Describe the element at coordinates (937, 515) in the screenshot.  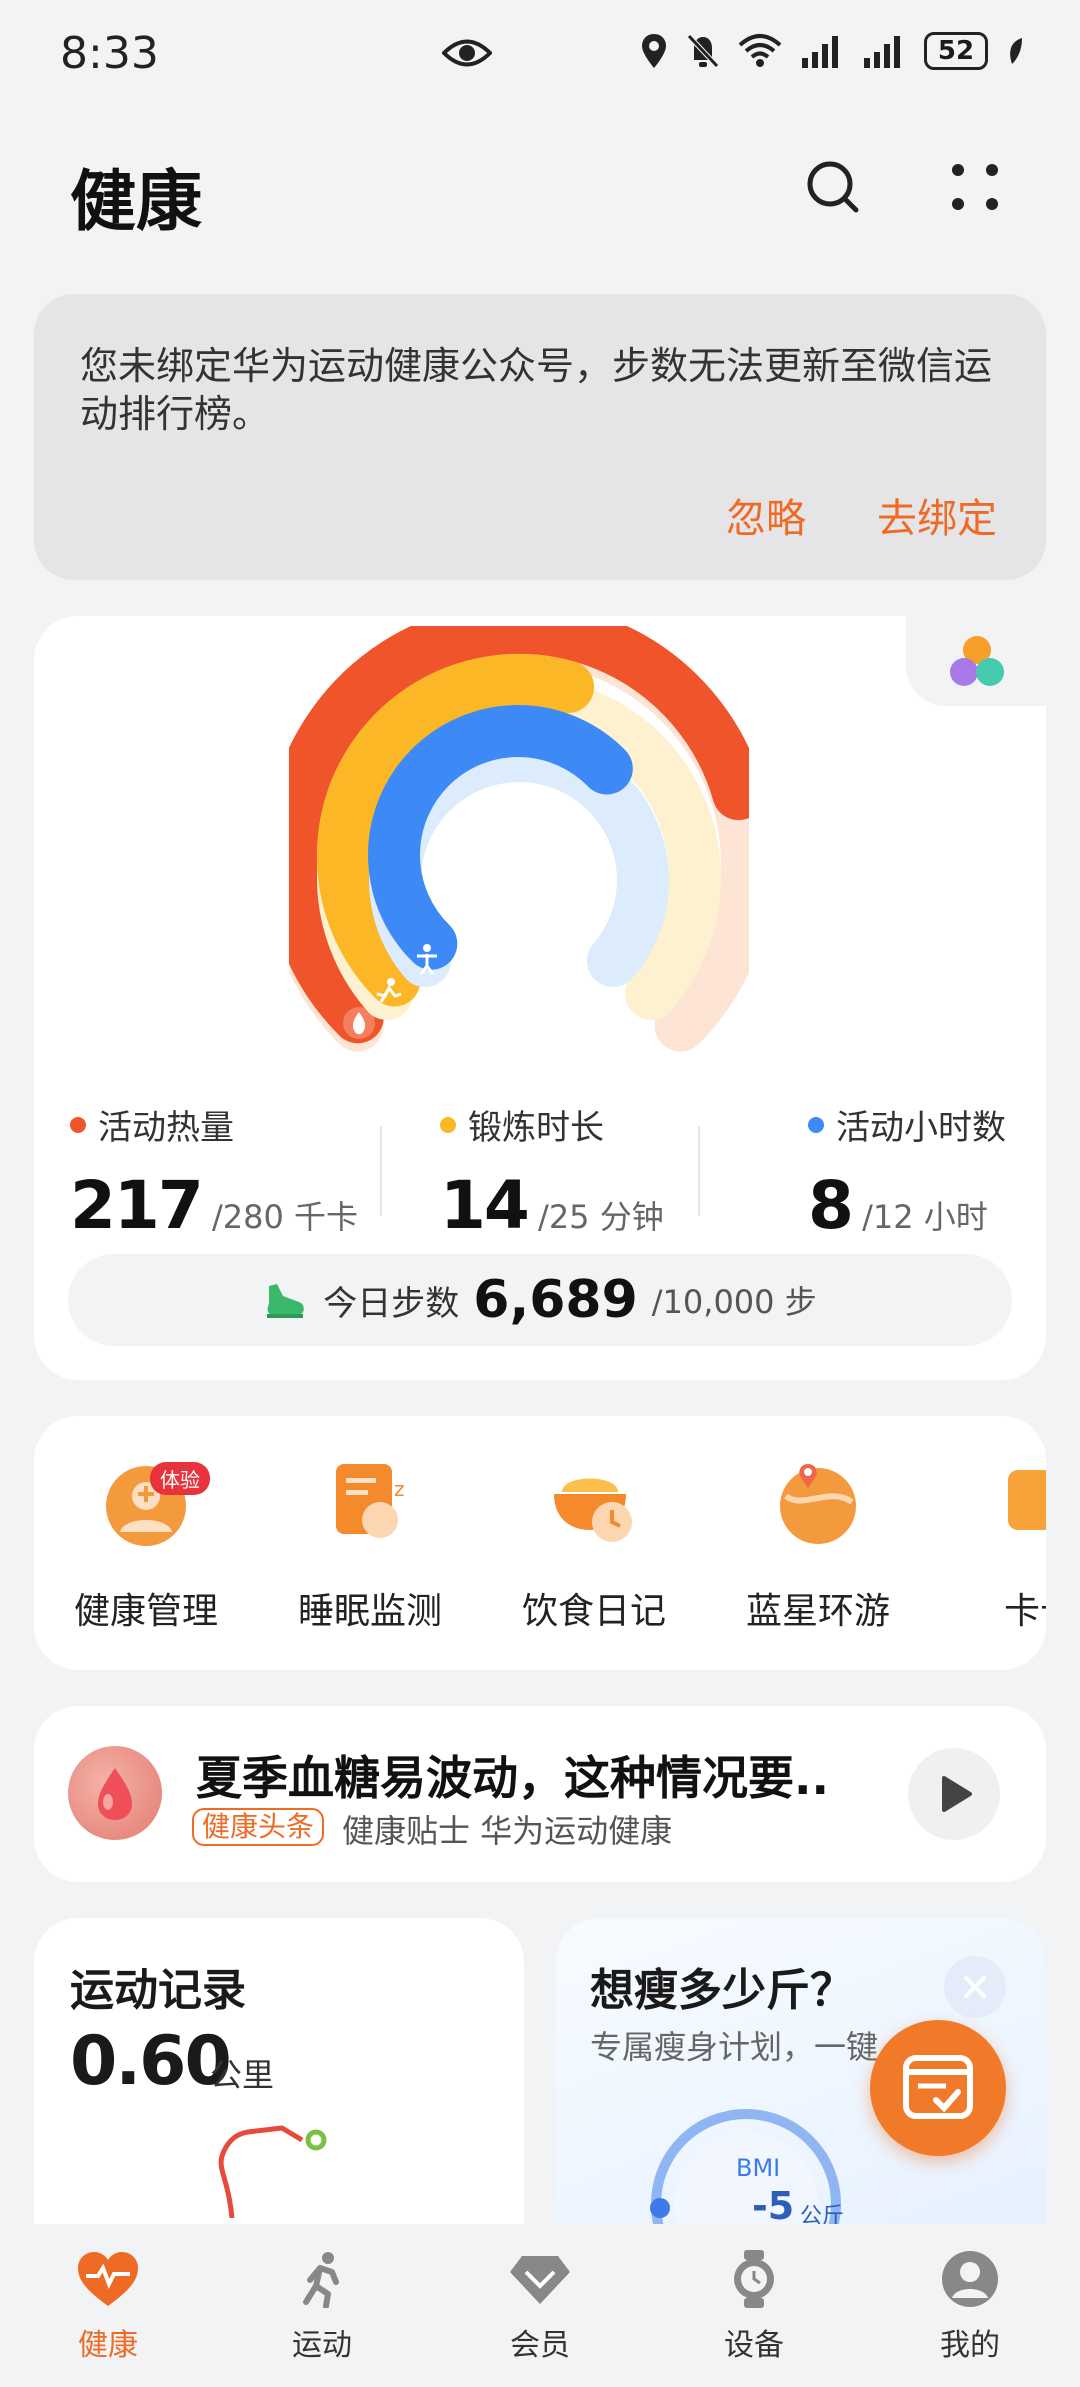
I see `bind-button: 去绑定` at that location.